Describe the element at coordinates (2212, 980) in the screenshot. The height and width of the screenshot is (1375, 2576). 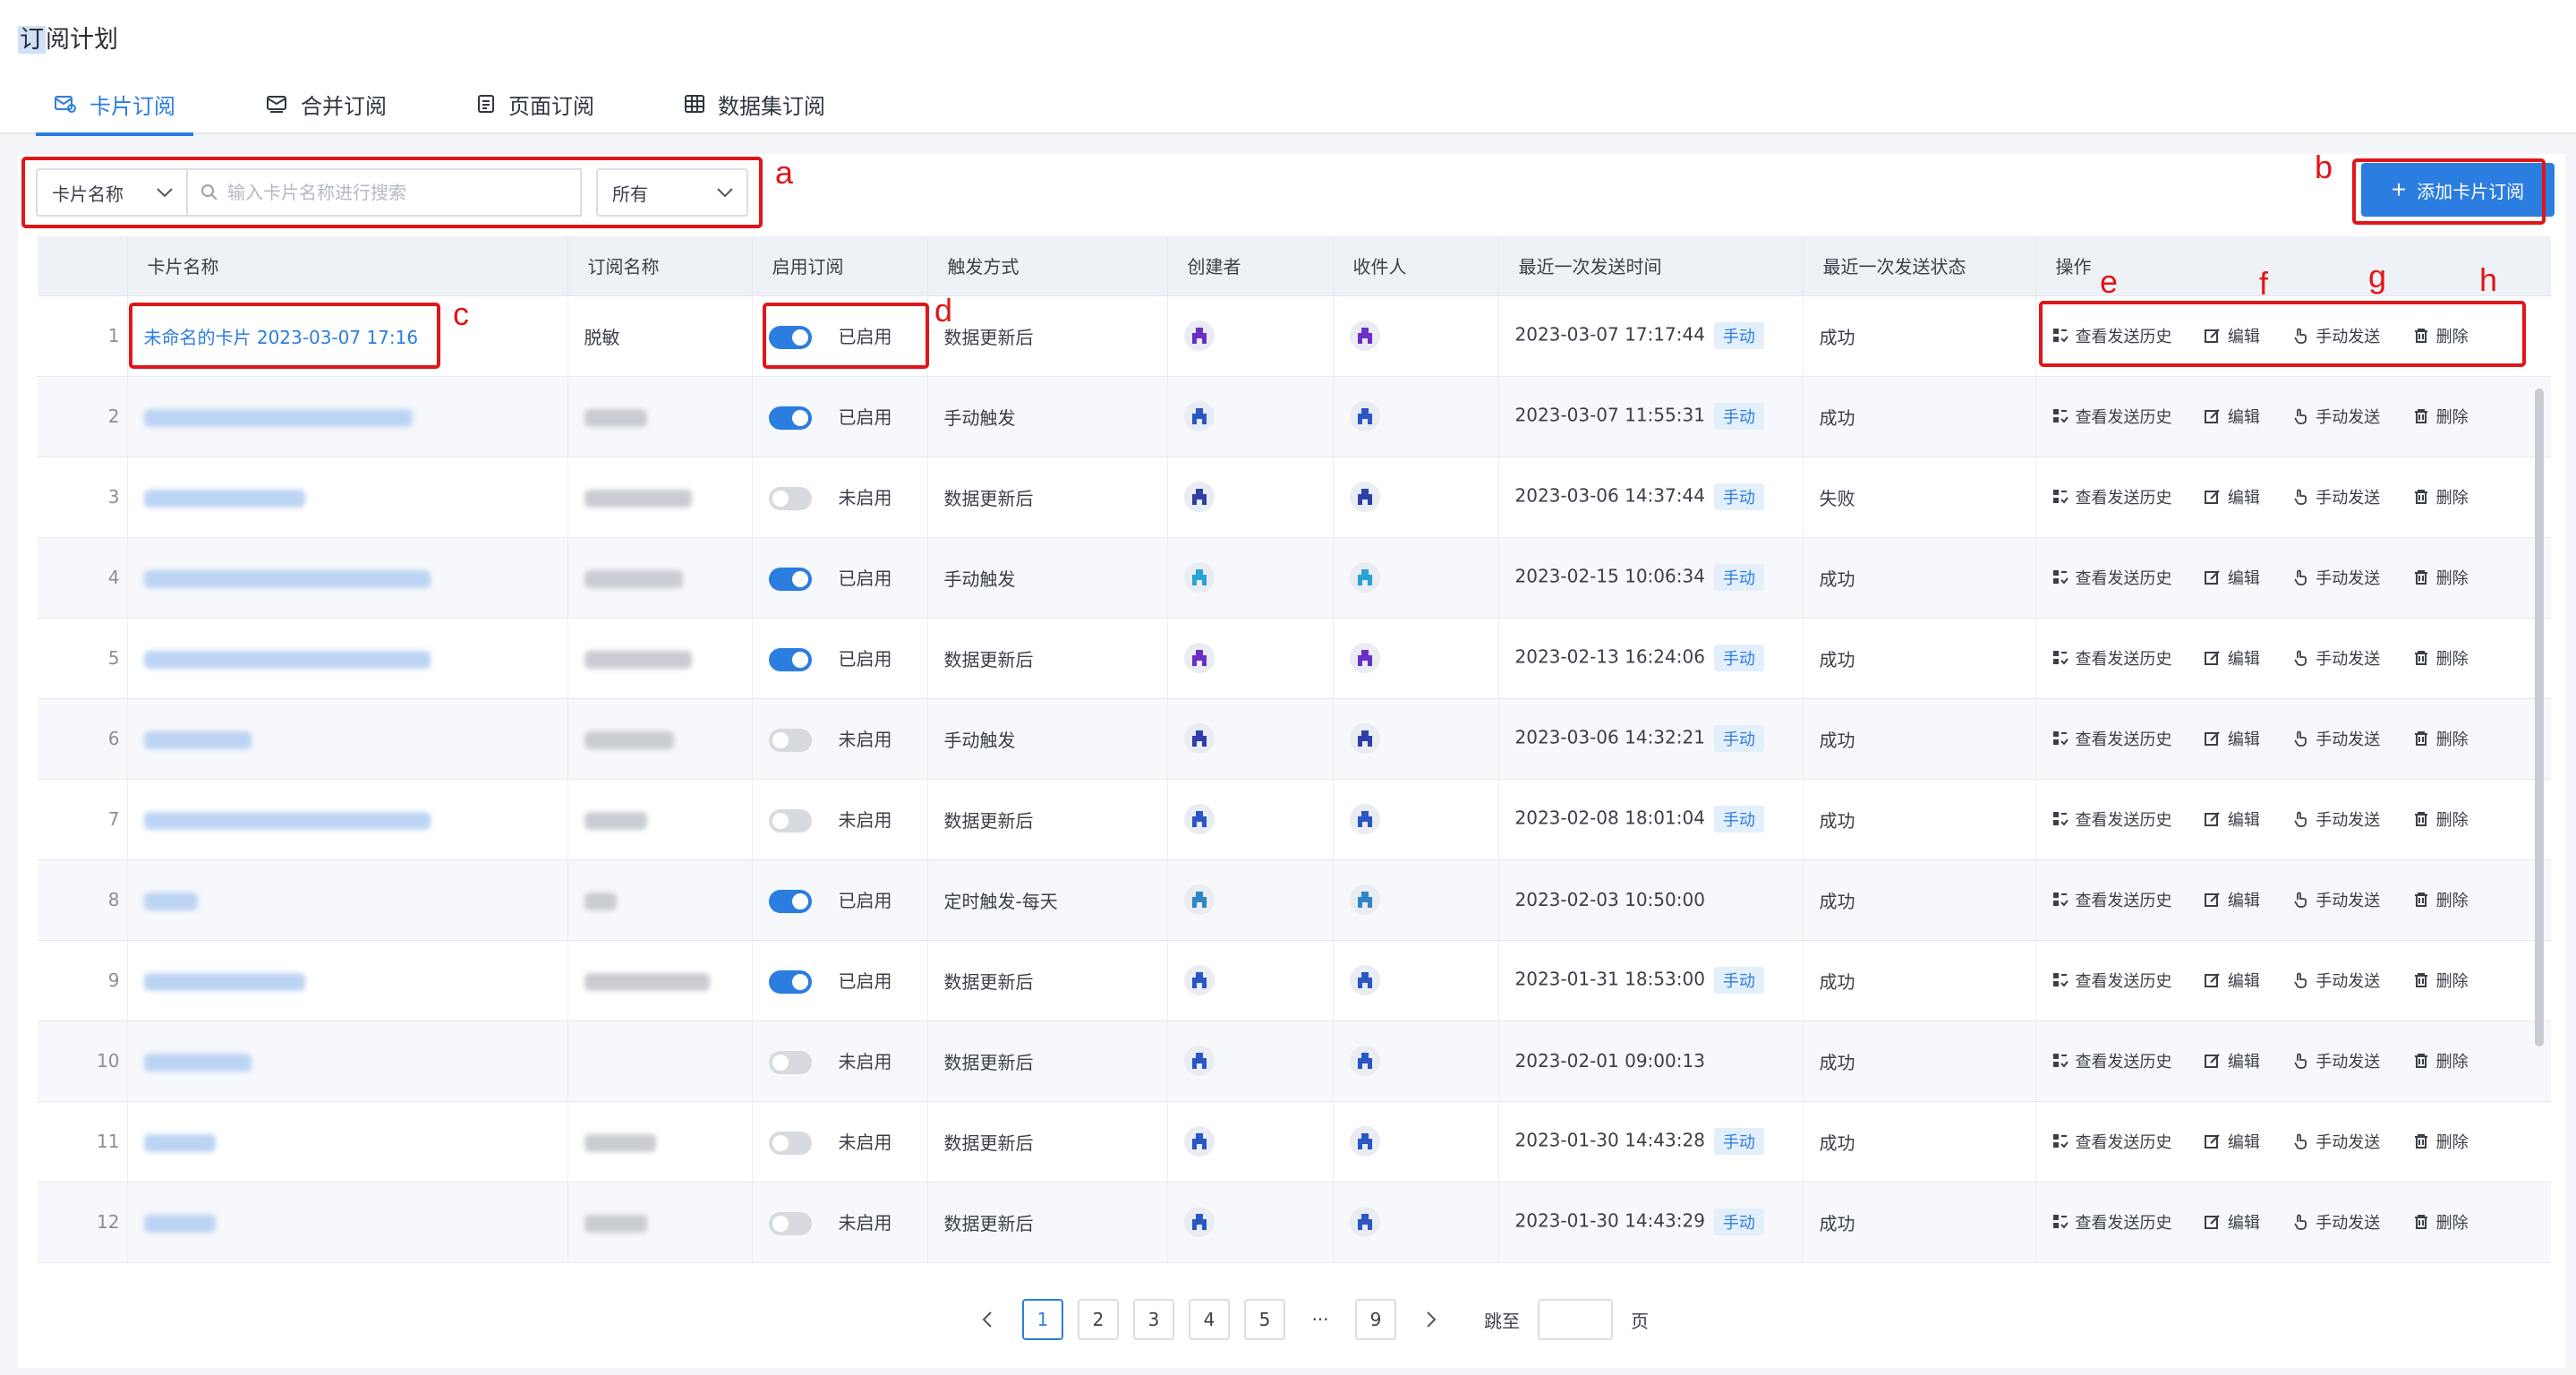
I see `edit-icon` at that location.